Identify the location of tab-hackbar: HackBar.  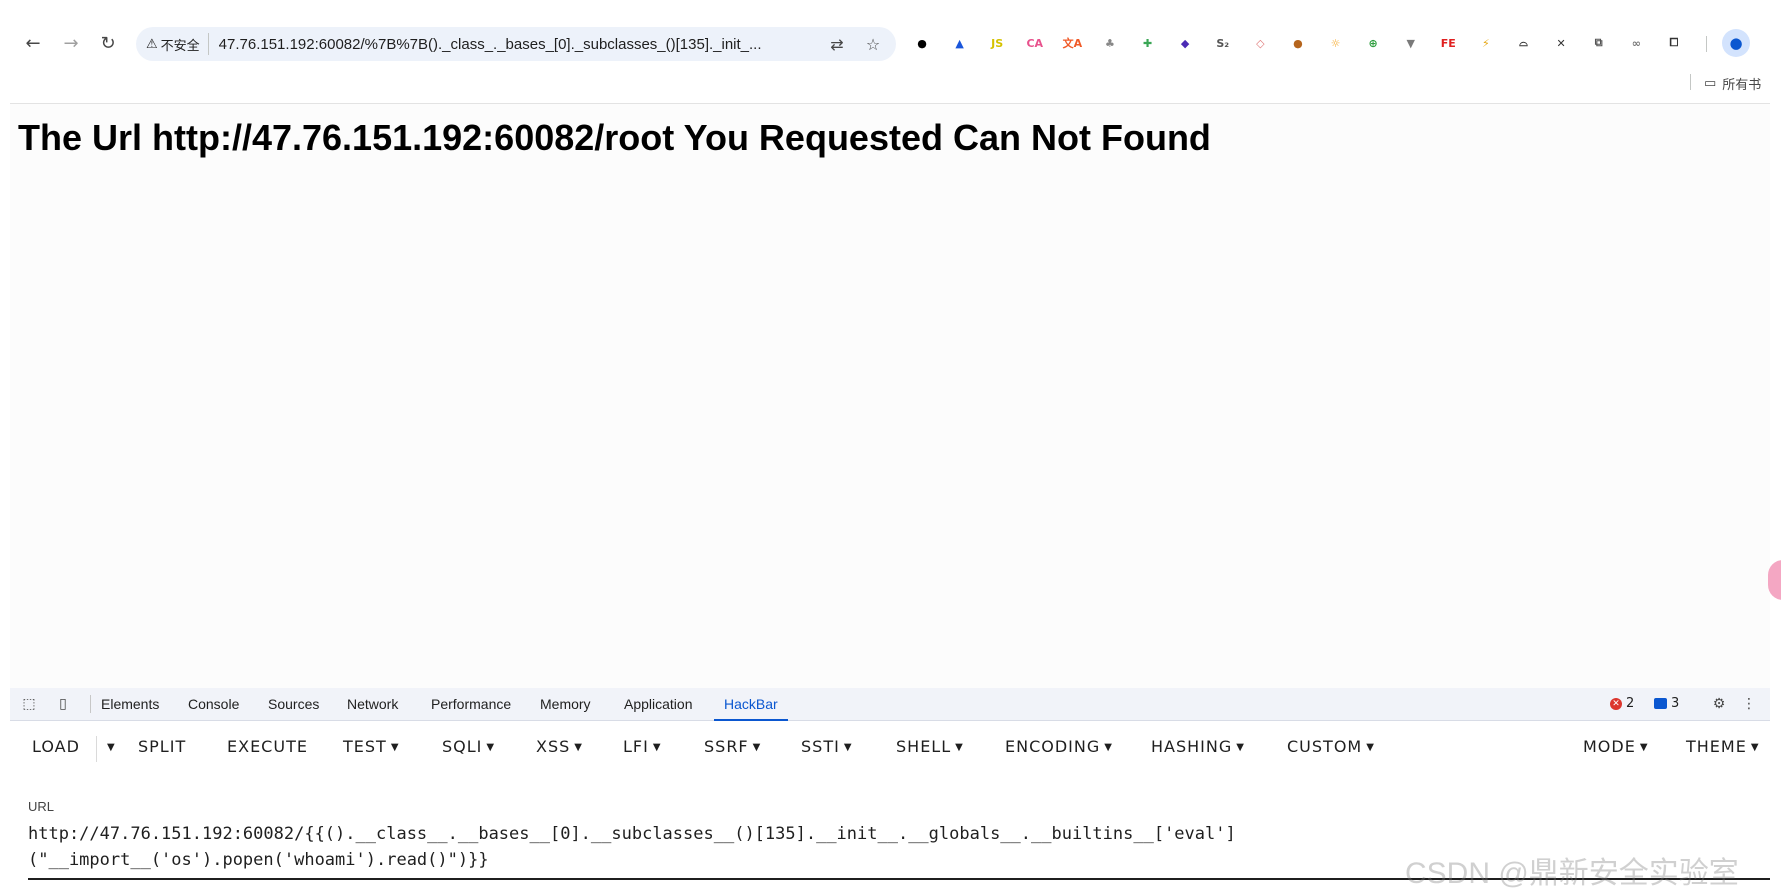
(751, 704).